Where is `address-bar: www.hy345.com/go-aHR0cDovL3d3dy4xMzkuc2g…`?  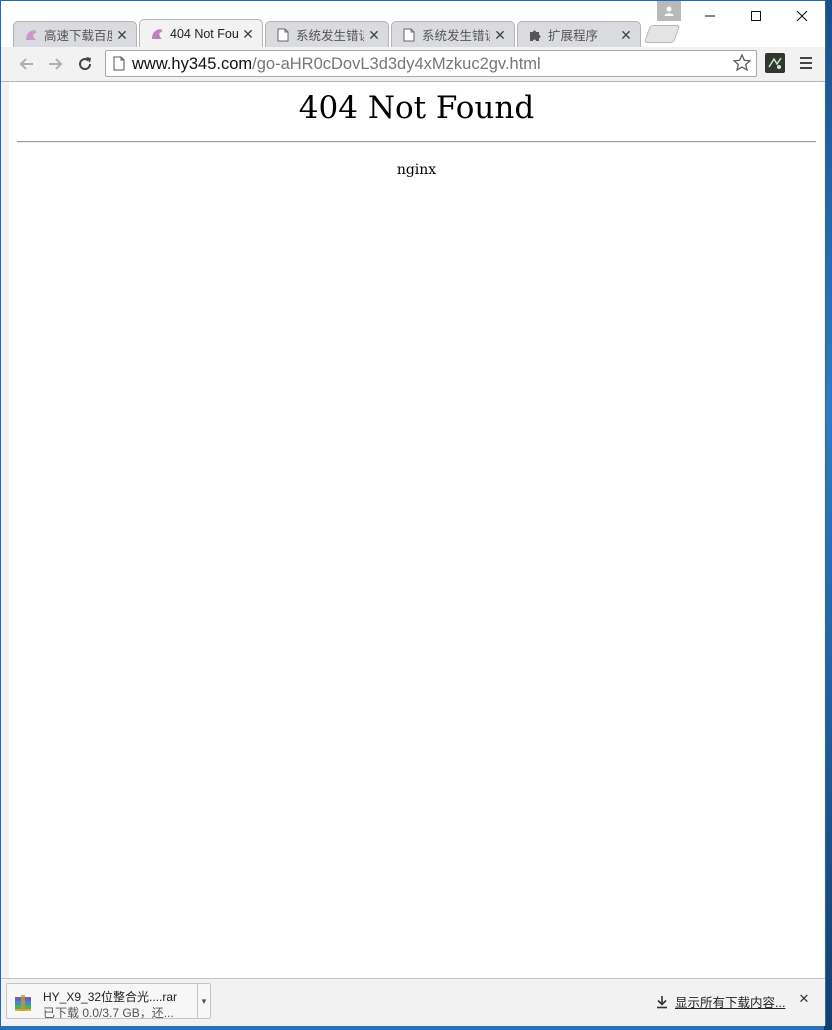
address-bar: www.hy345.com/go-aHR0cDovL3d3dy4xMzkuc2g… is located at coordinates (431, 63).